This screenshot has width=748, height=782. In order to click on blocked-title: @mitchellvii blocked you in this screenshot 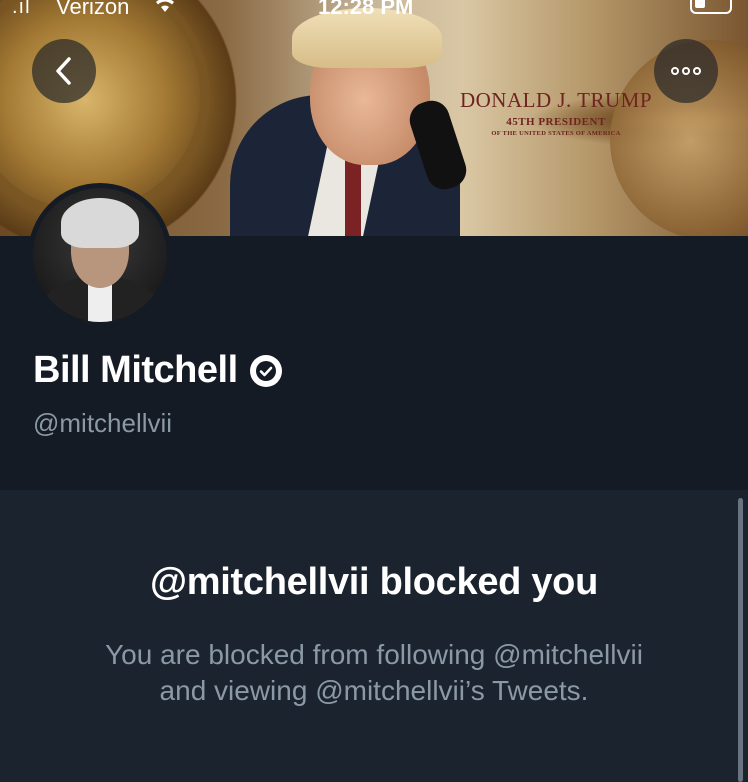, I will do `click(374, 582)`.